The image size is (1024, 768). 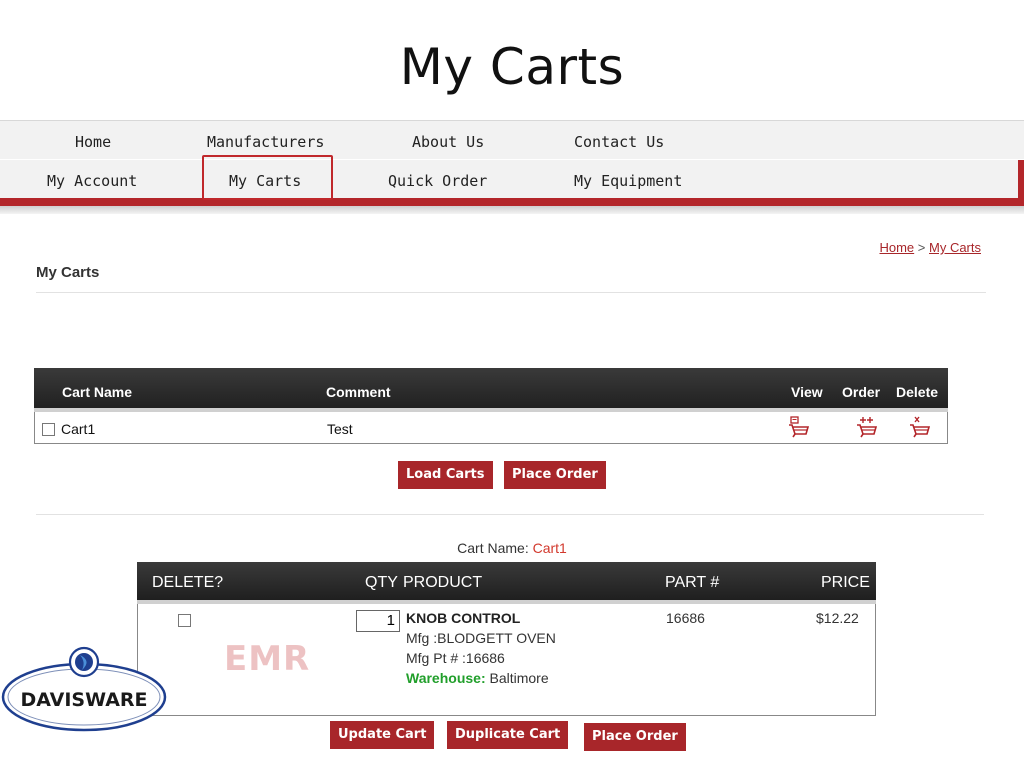 What do you see at coordinates (188, 582) in the screenshot?
I see `col-delete: DELETE?` at bounding box center [188, 582].